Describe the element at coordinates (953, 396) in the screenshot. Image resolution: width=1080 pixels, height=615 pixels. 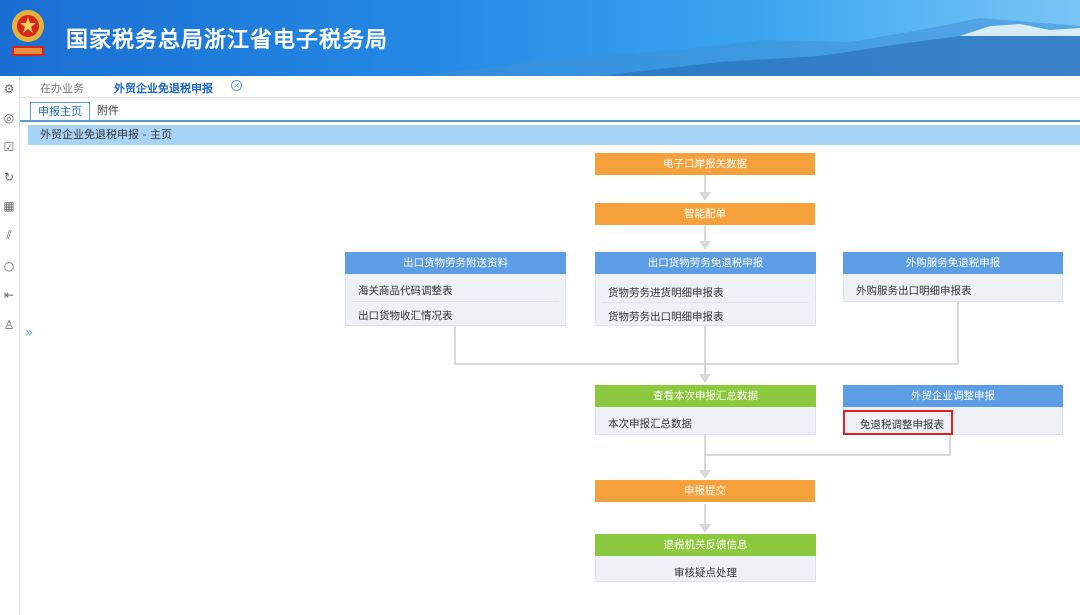
I see `adjust-title: 外贸企业调整申报` at that location.